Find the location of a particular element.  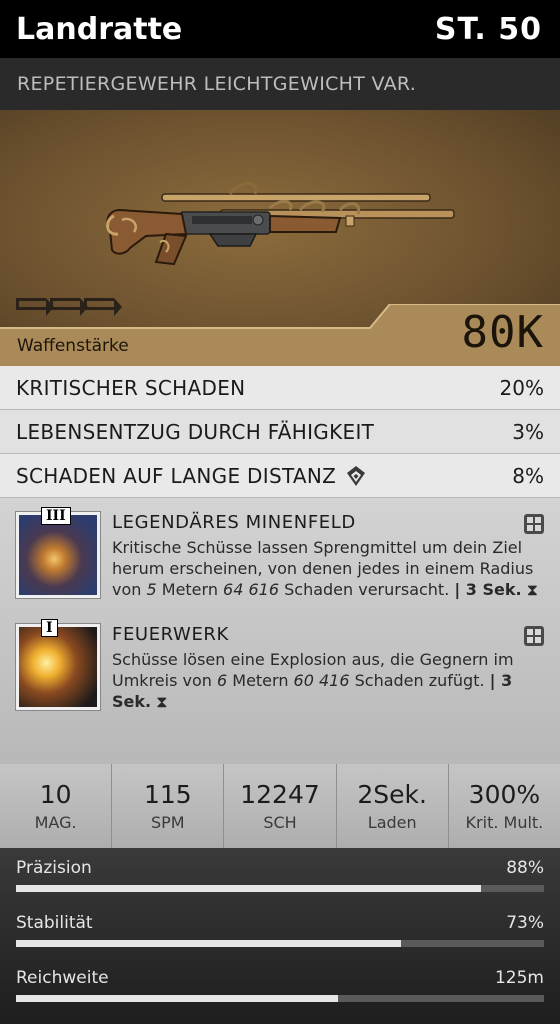

talent-rank: III is located at coordinates (56, 516).